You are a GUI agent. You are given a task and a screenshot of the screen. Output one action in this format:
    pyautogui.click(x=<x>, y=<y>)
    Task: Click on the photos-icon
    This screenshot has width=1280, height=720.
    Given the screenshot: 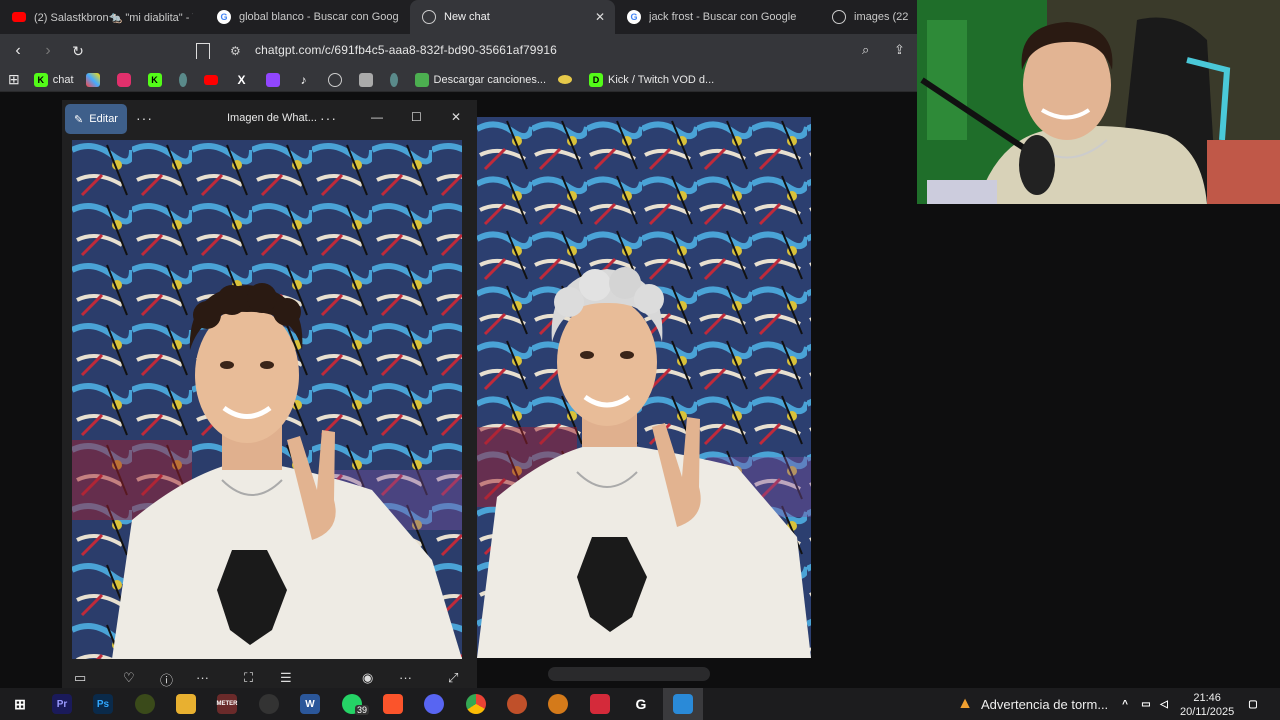 What is the action you would take?
    pyautogui.click(x=683, y=704)
    